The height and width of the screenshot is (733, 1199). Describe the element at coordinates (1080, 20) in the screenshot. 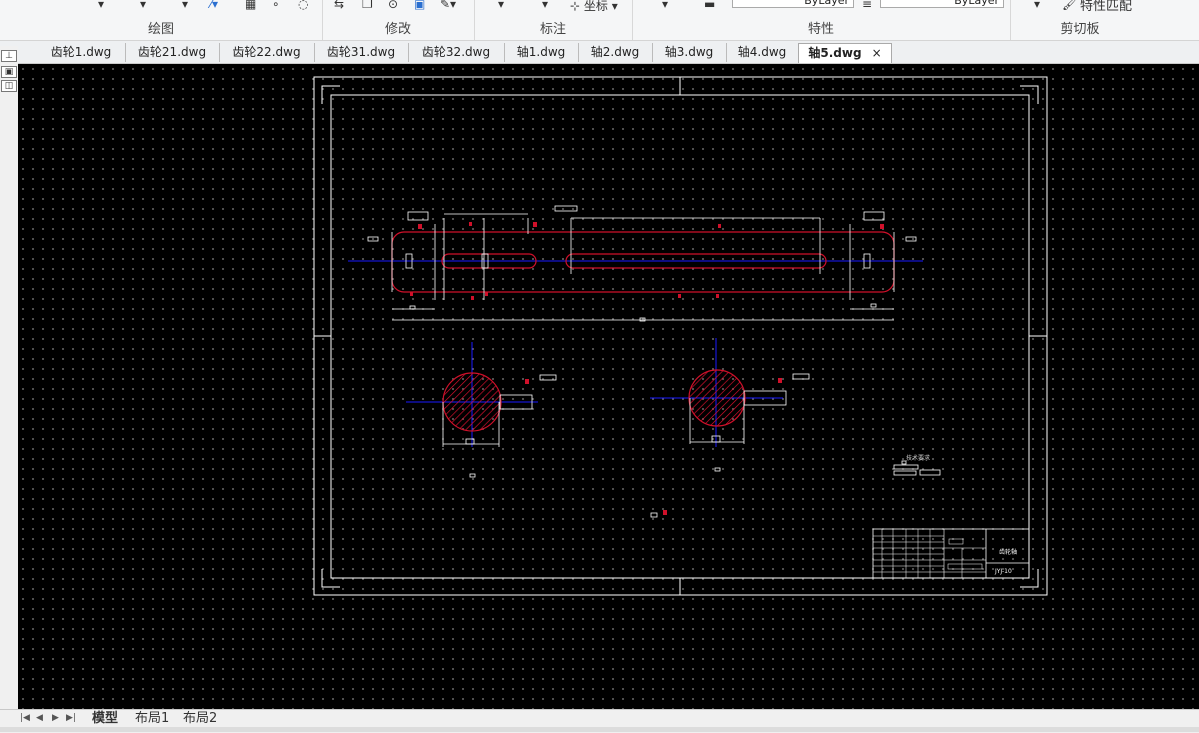

I see `clipboard-group: ▾ 🖌 特性匹配 剪切板` at that location.